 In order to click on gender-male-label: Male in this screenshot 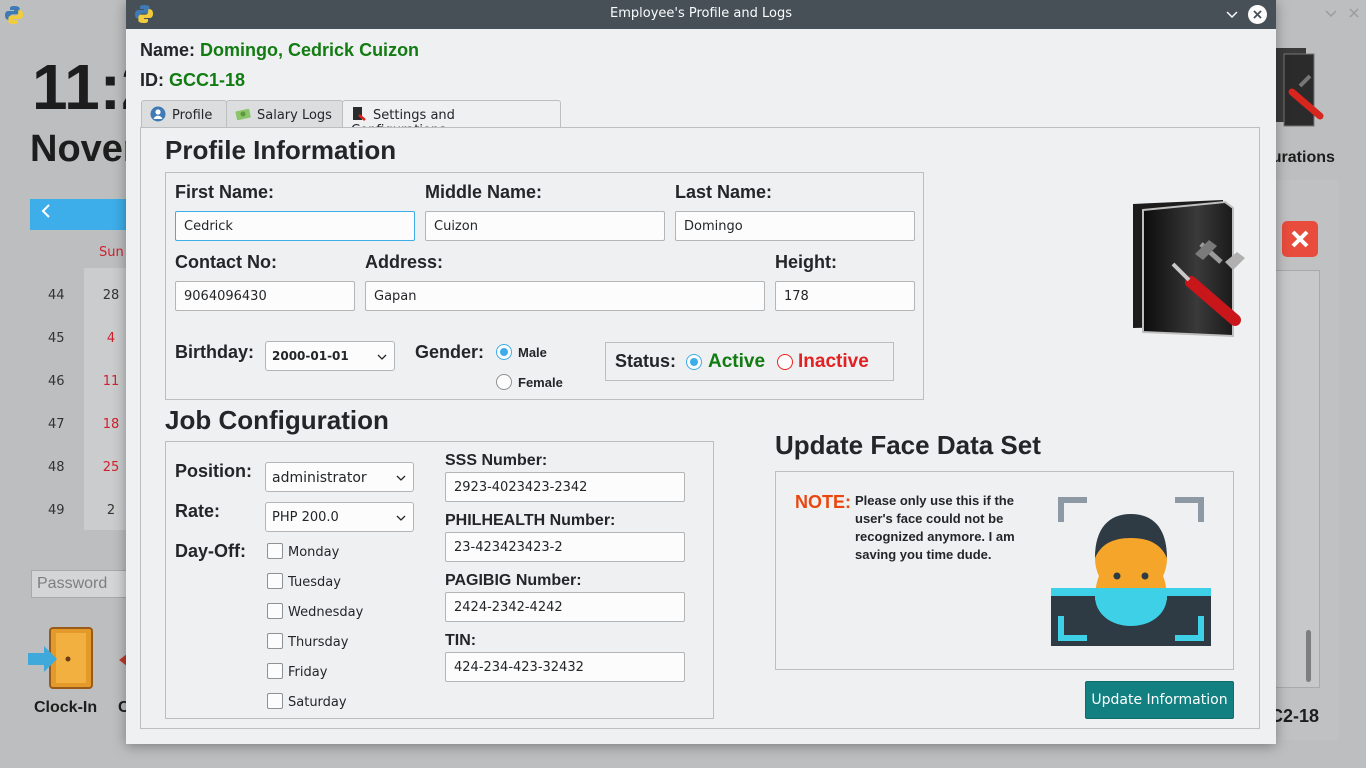, I will do `click(532, 352)`.